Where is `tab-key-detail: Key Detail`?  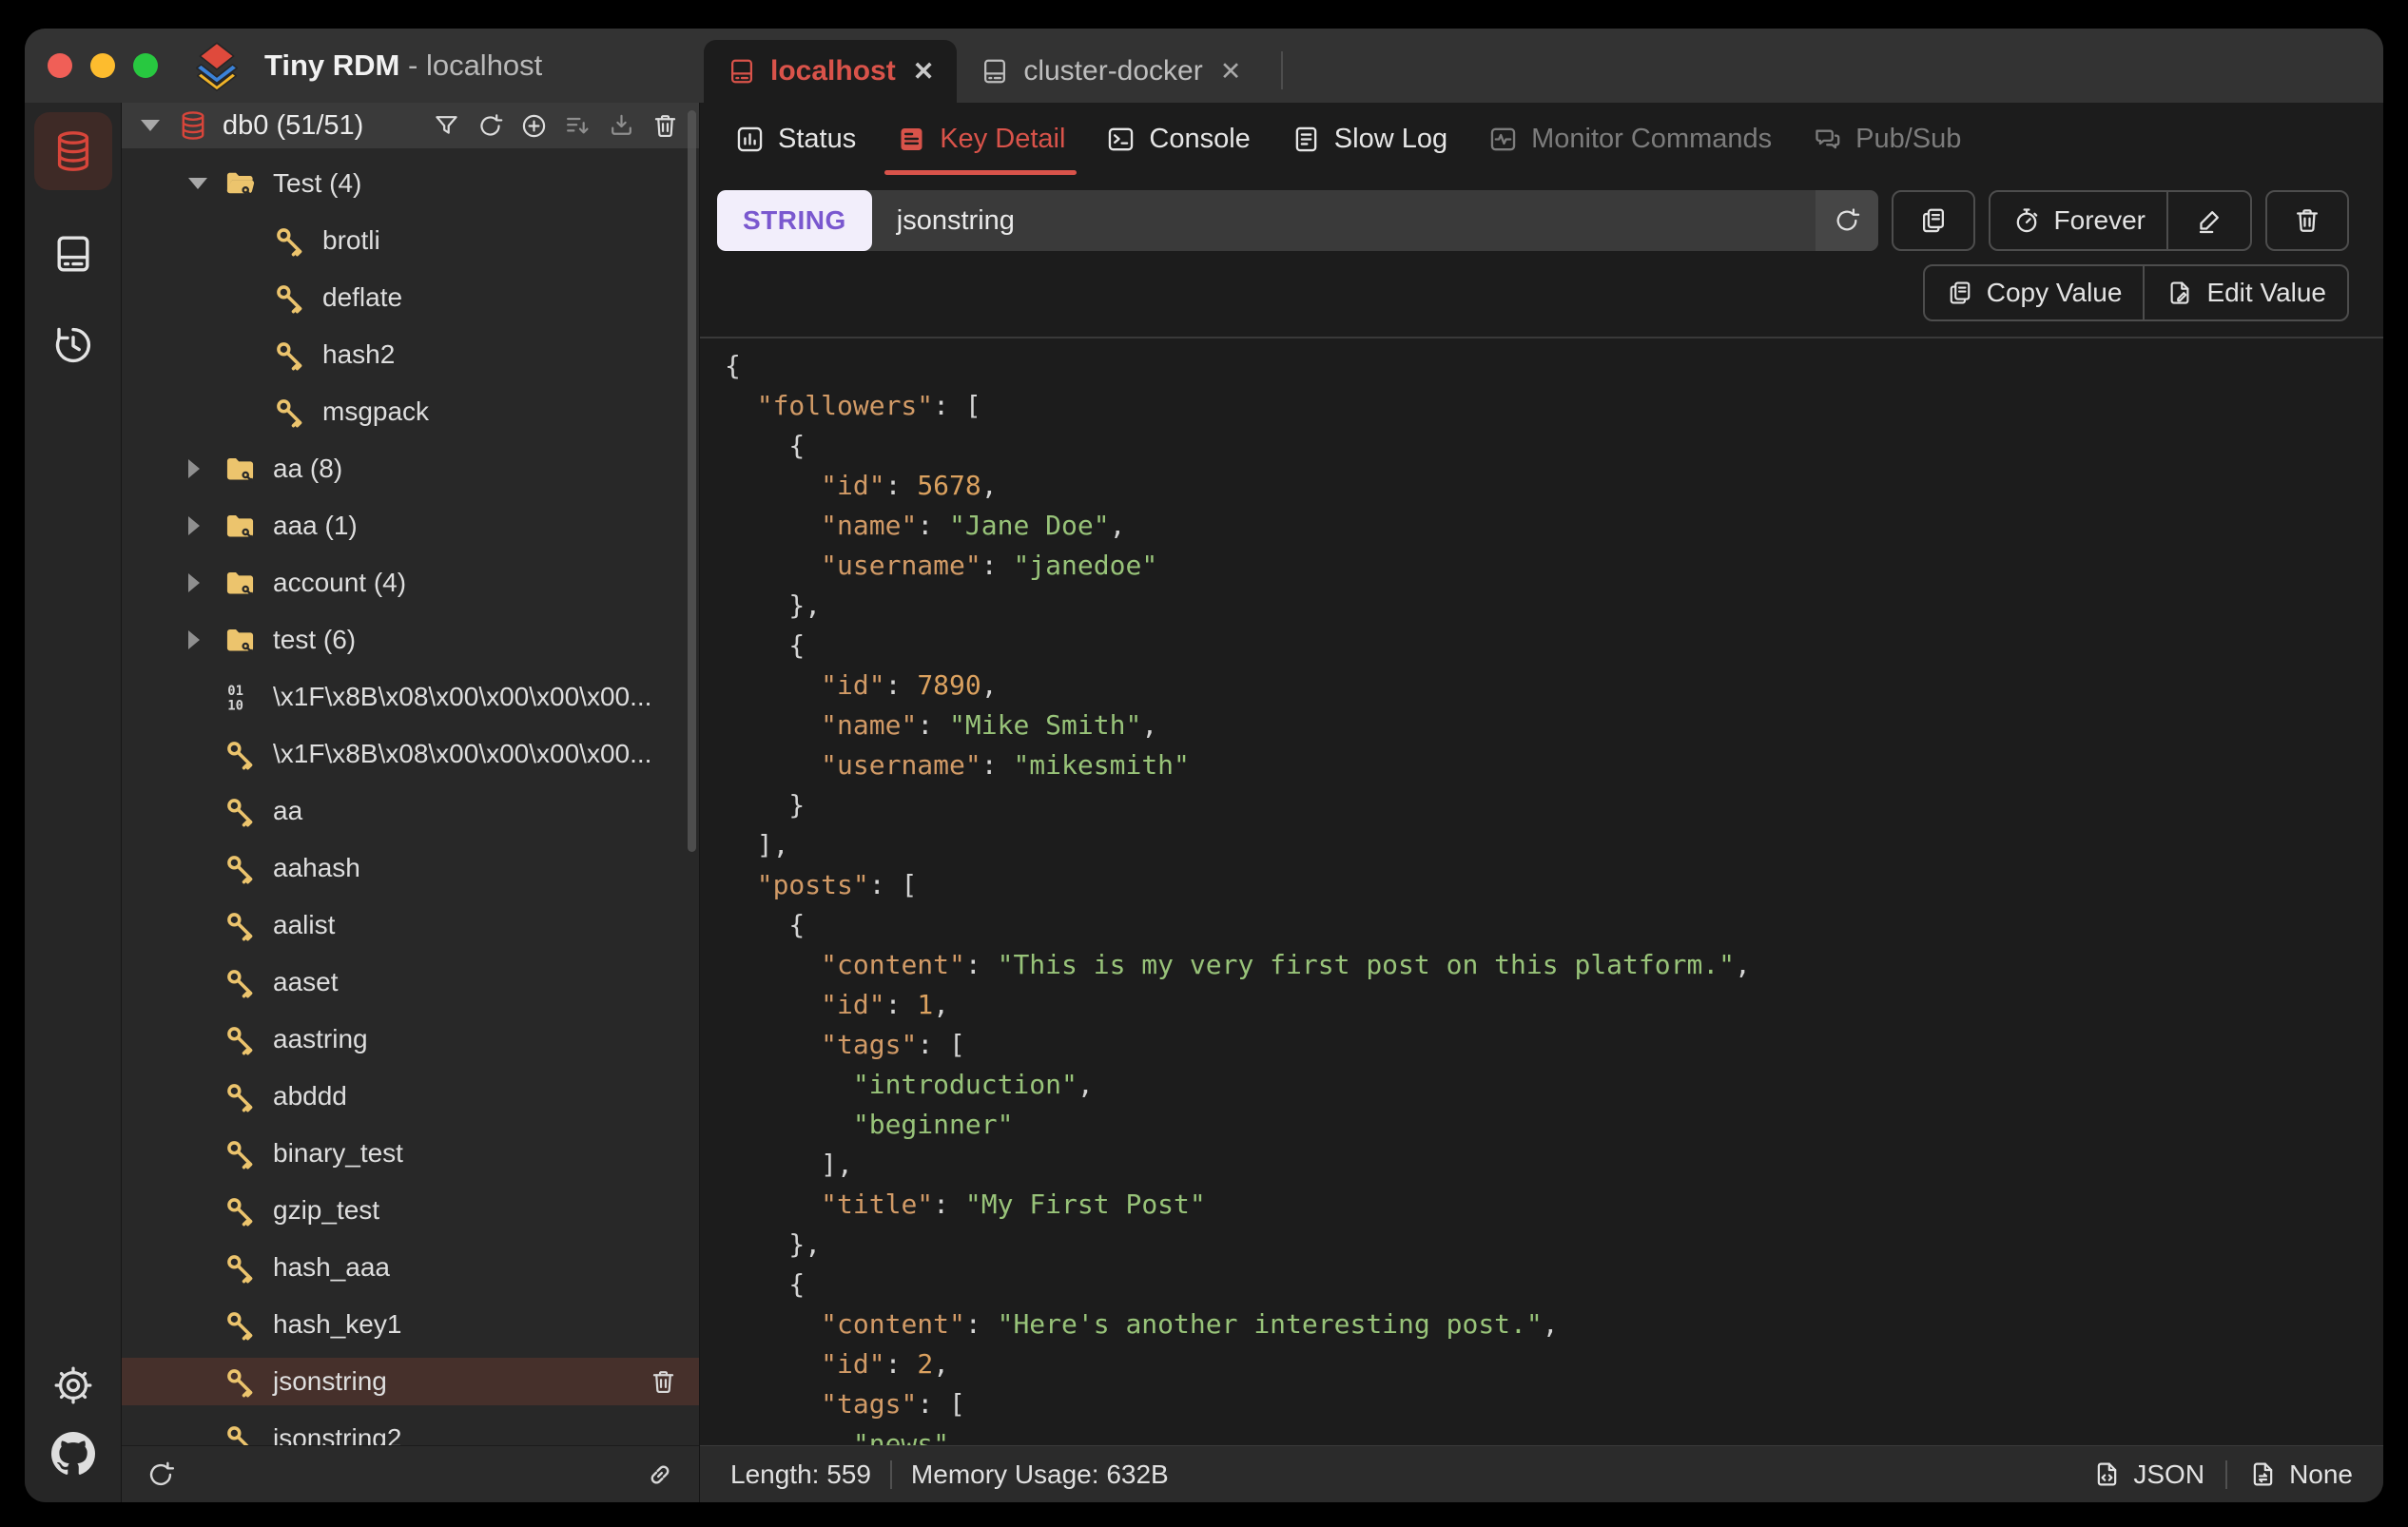
tab-key-detail: Key Detail is located at coordinates (981, 139).